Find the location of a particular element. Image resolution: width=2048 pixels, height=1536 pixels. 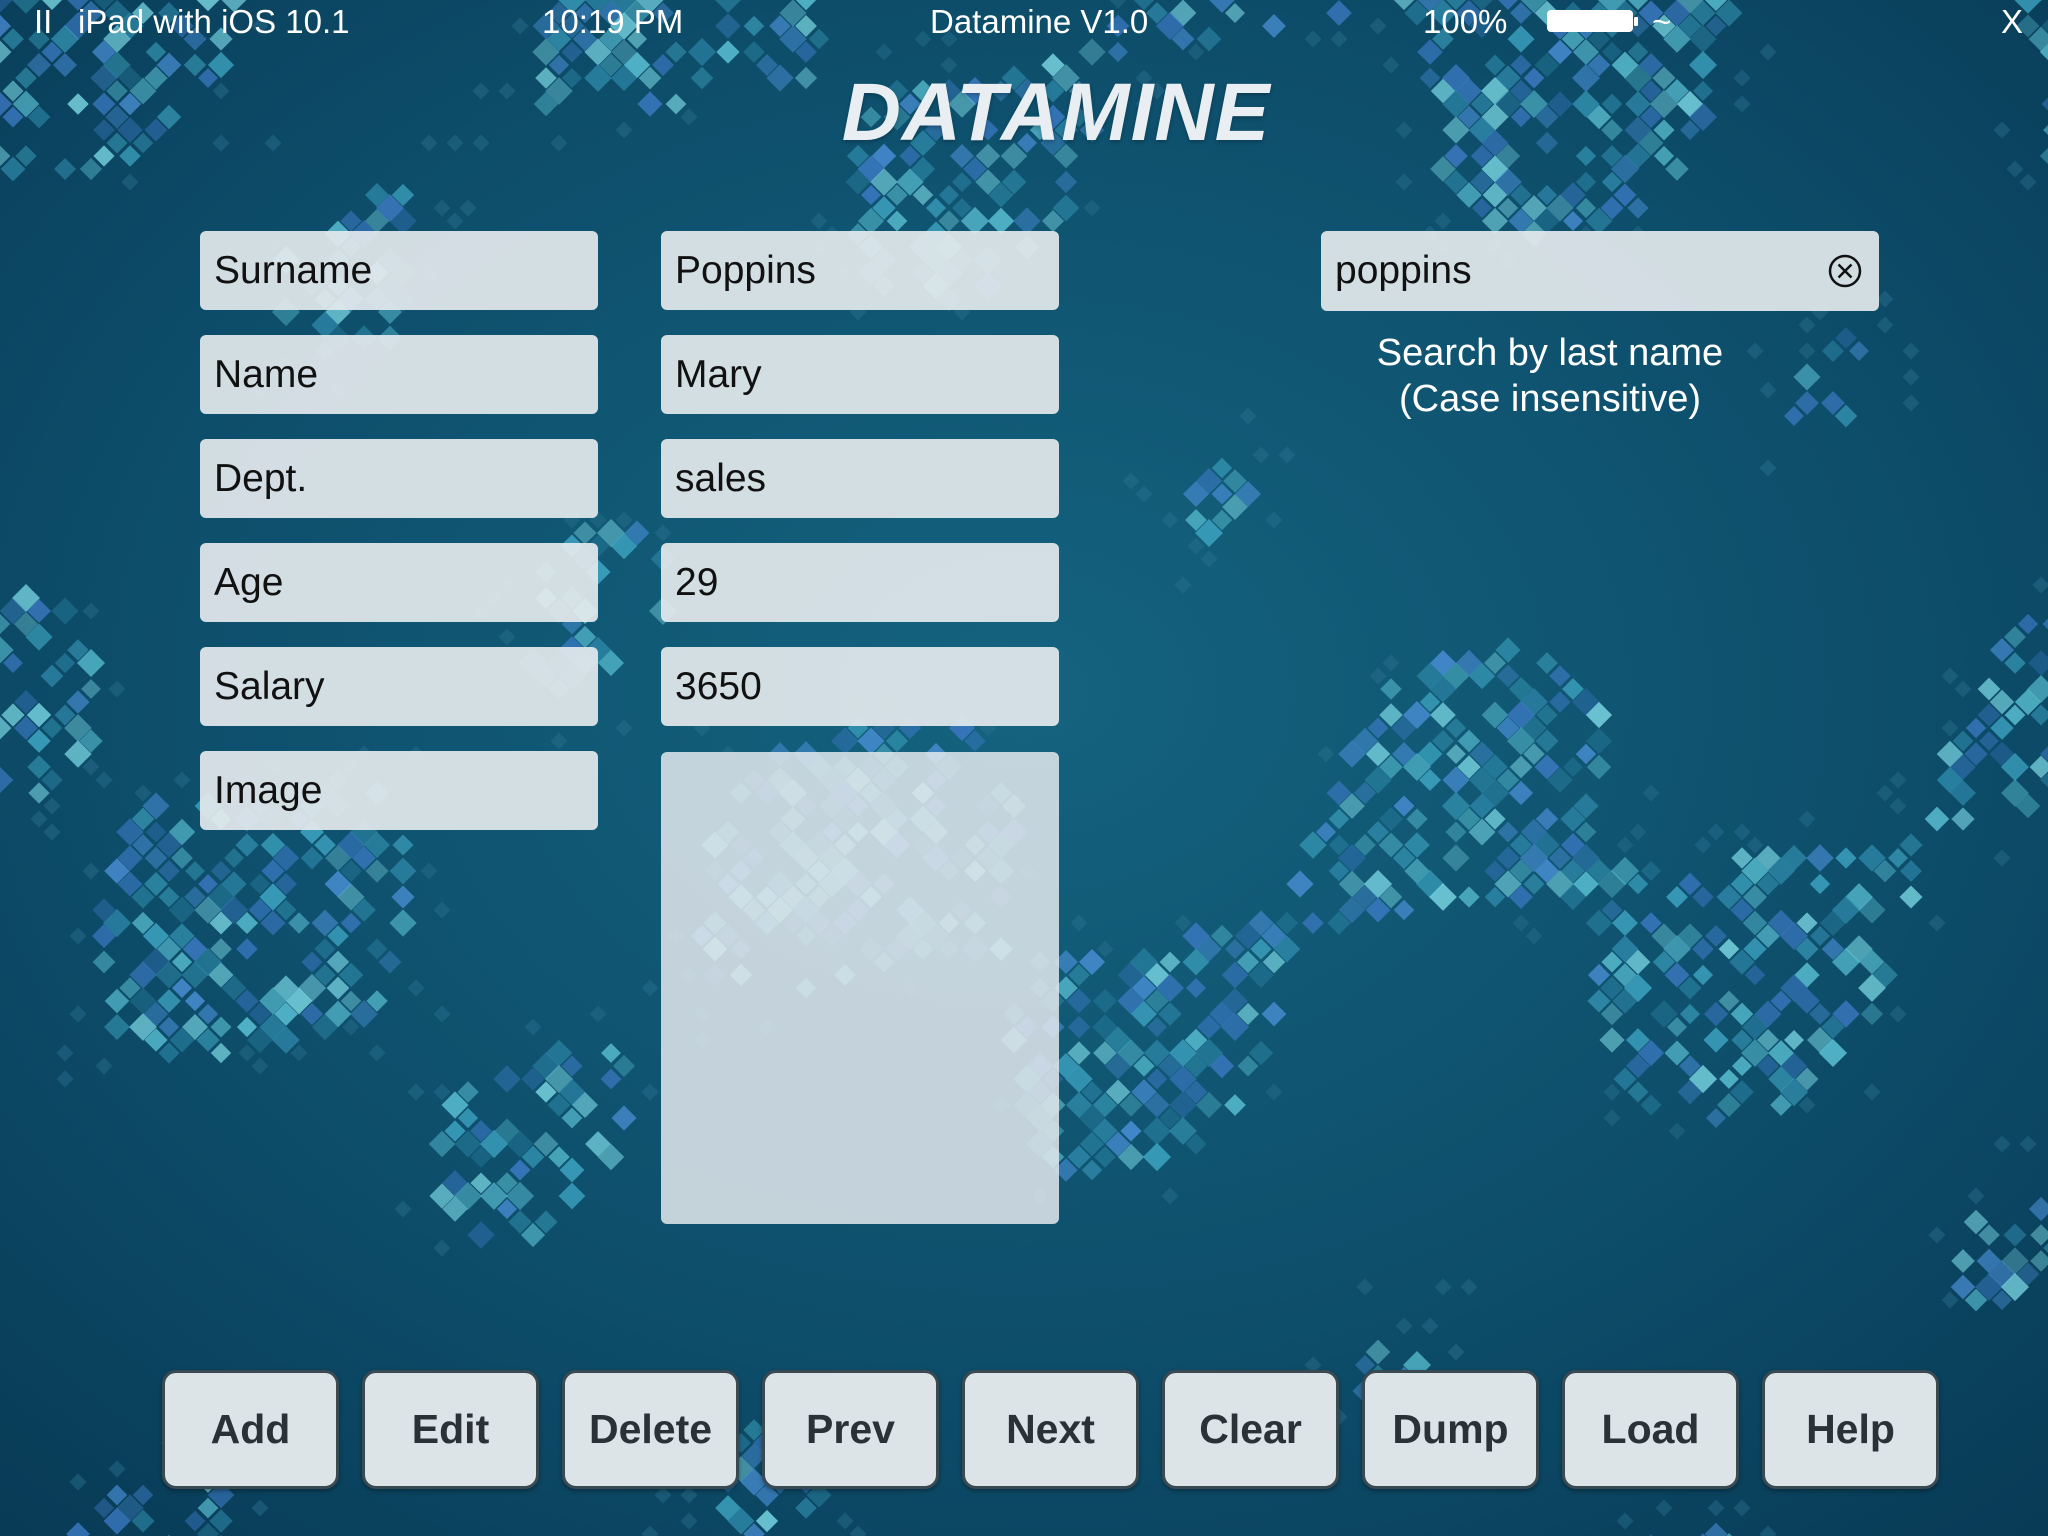

app-logo: DATAMINE is located at coordinates (1056, 112).